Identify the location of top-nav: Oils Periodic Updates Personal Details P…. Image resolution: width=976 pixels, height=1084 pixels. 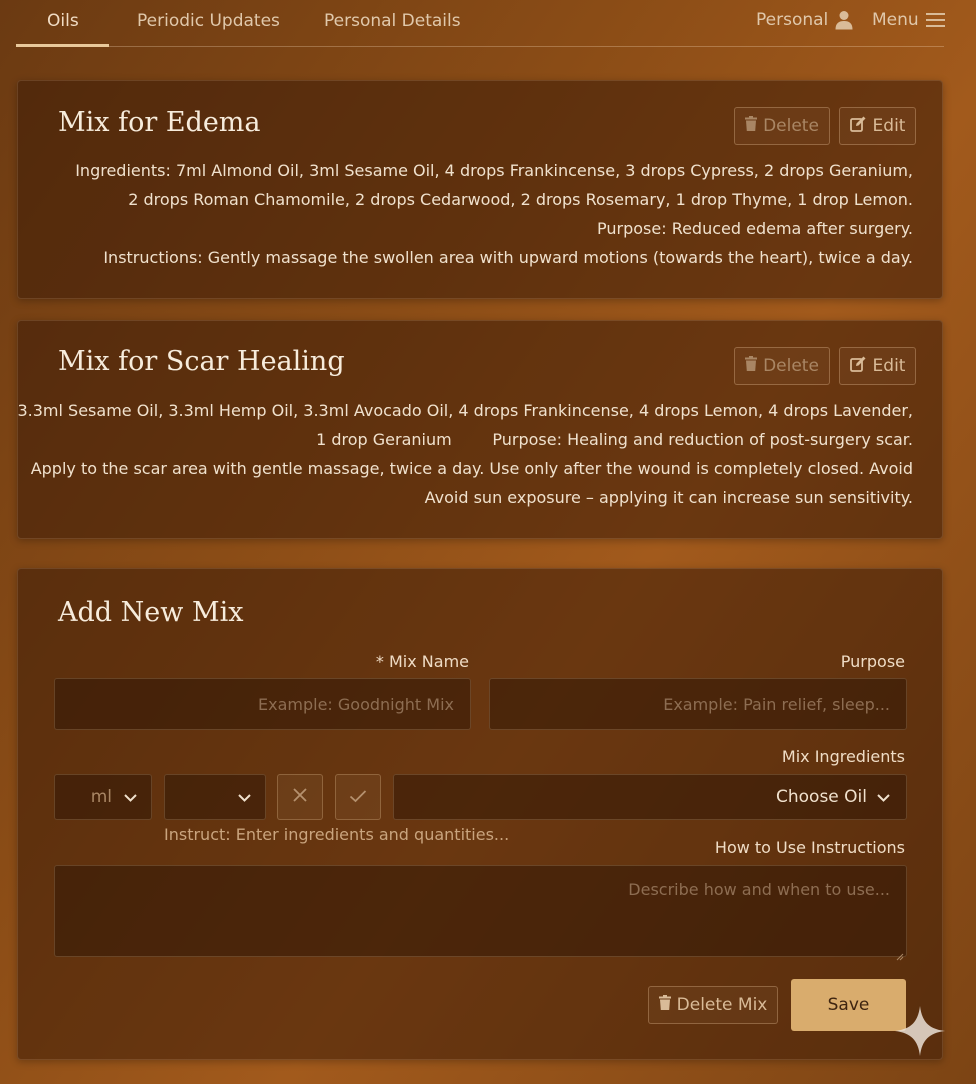
(480, 23).